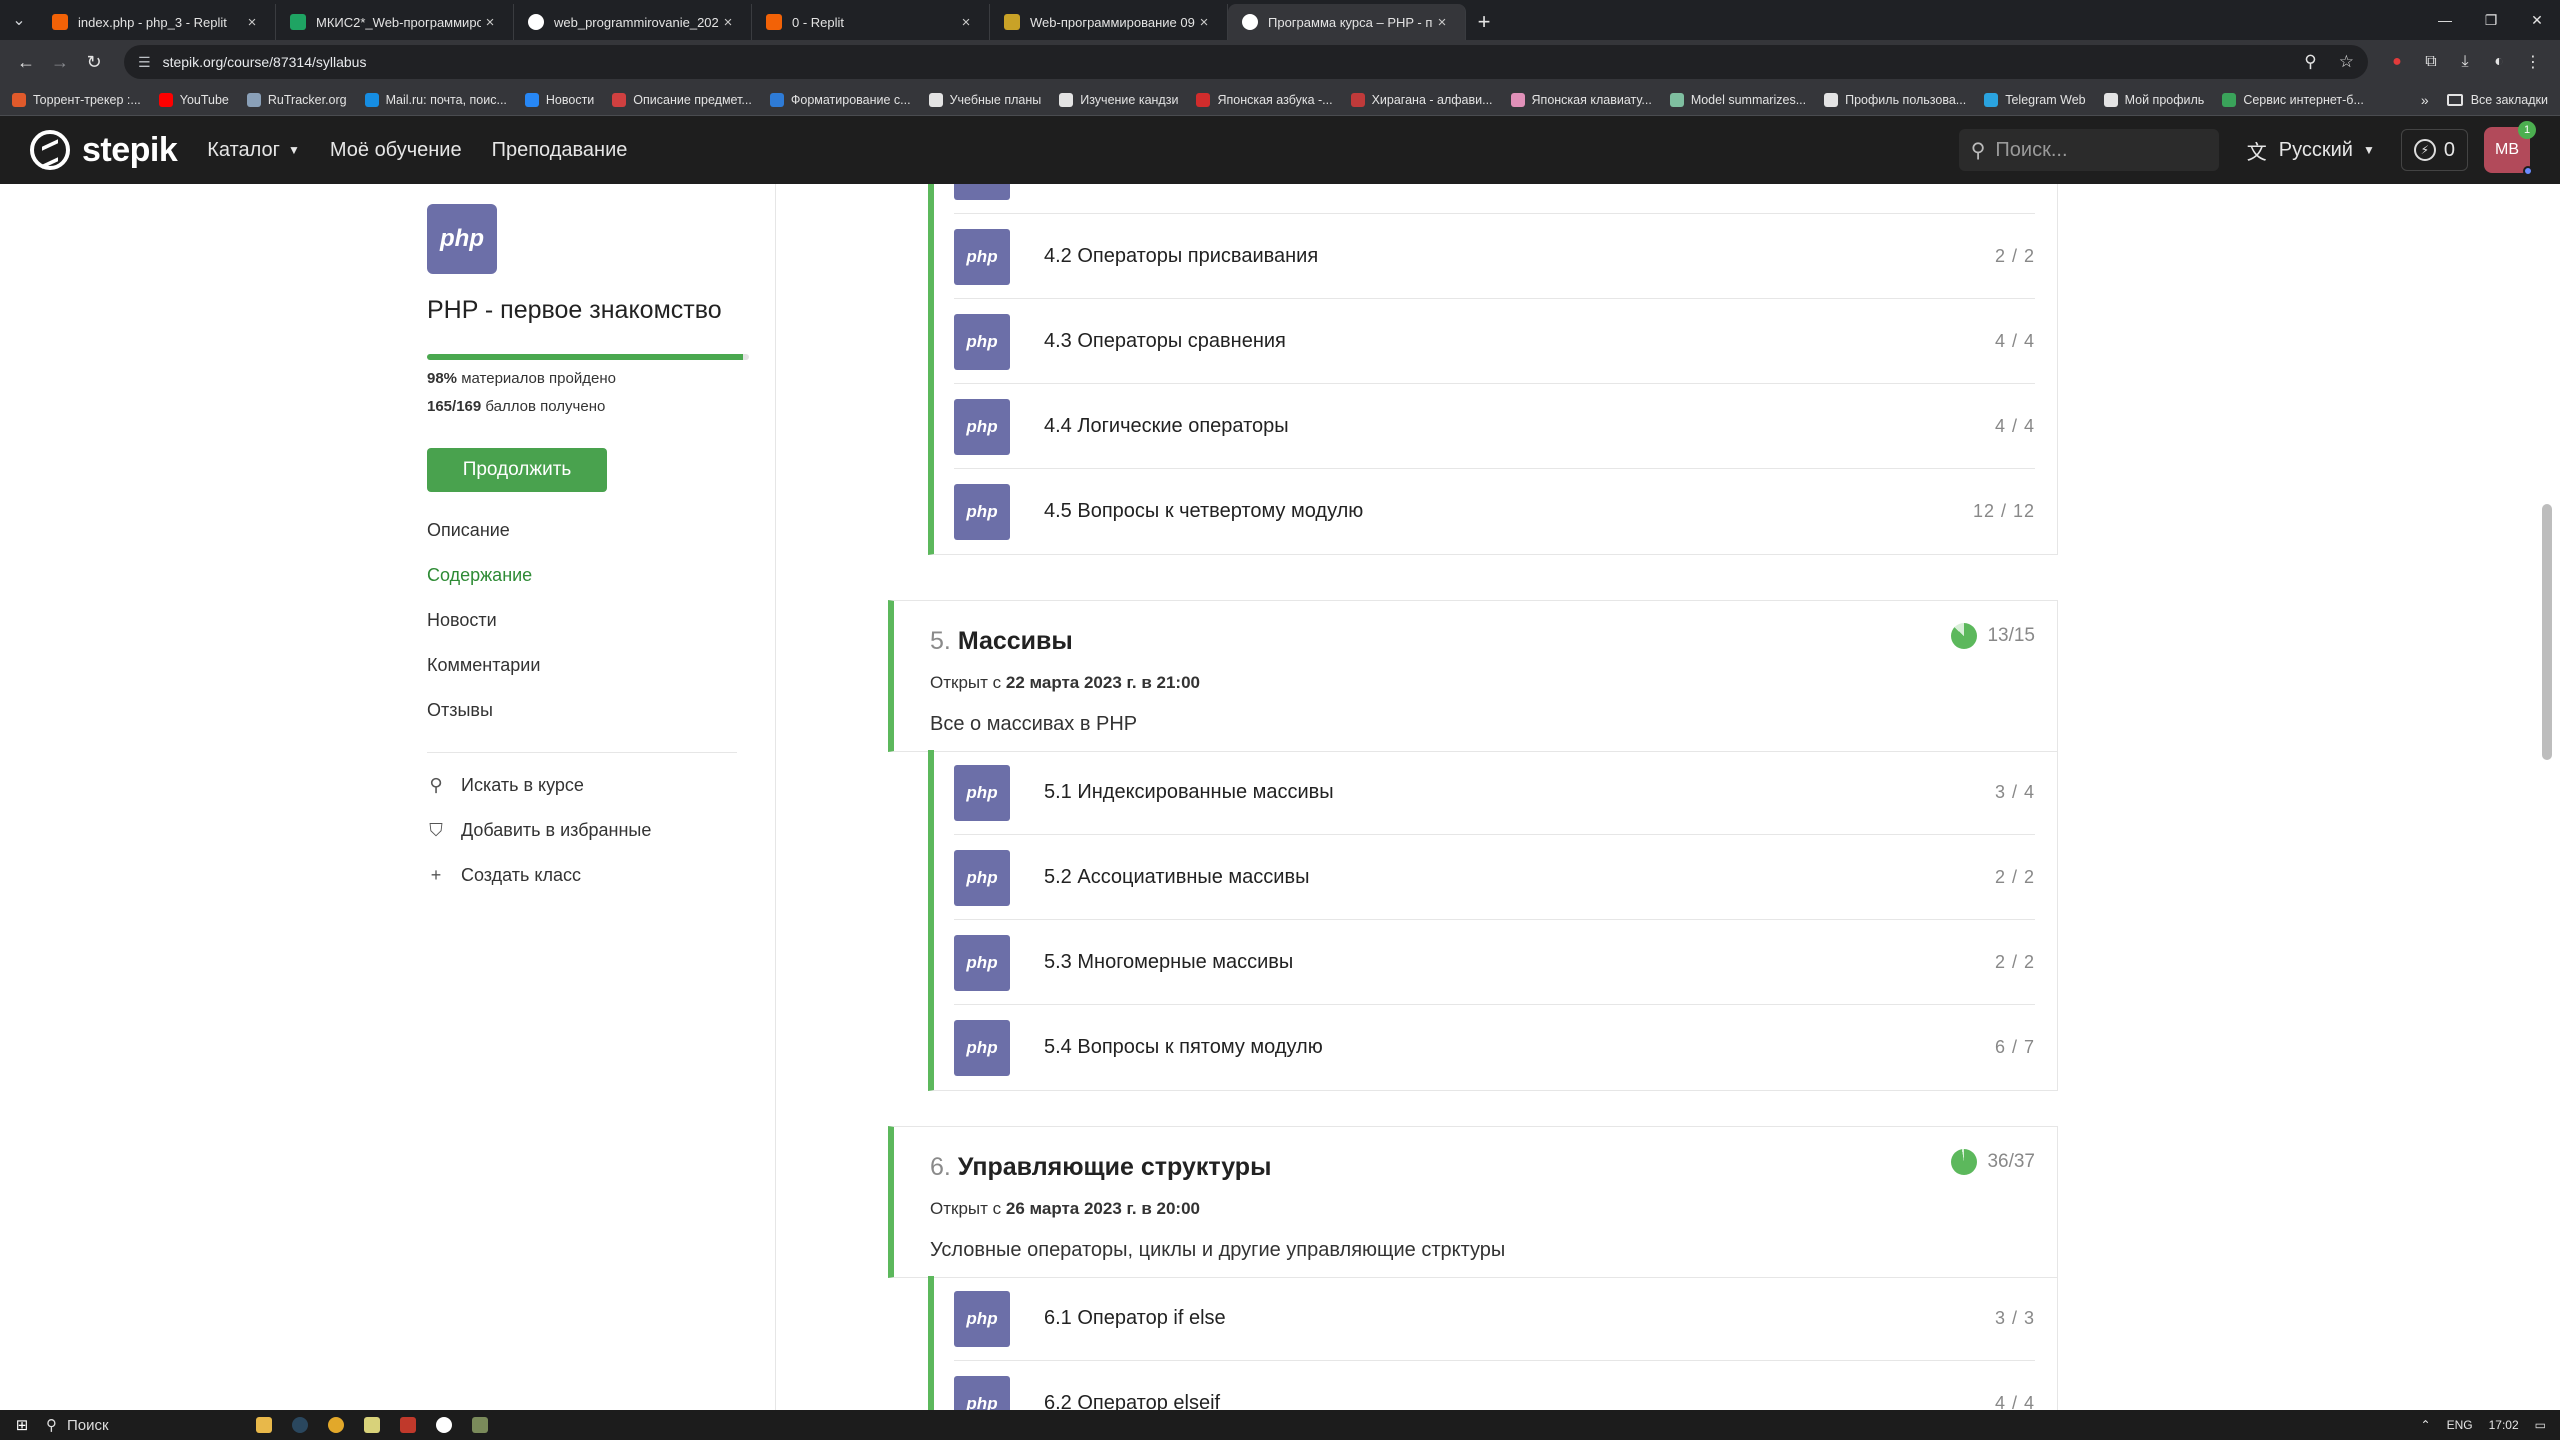 The image size is (2560, 1440). Describe the element at coordinates (517, 470) in the screenshot. I see `continue-button: Продолжить` at that location.